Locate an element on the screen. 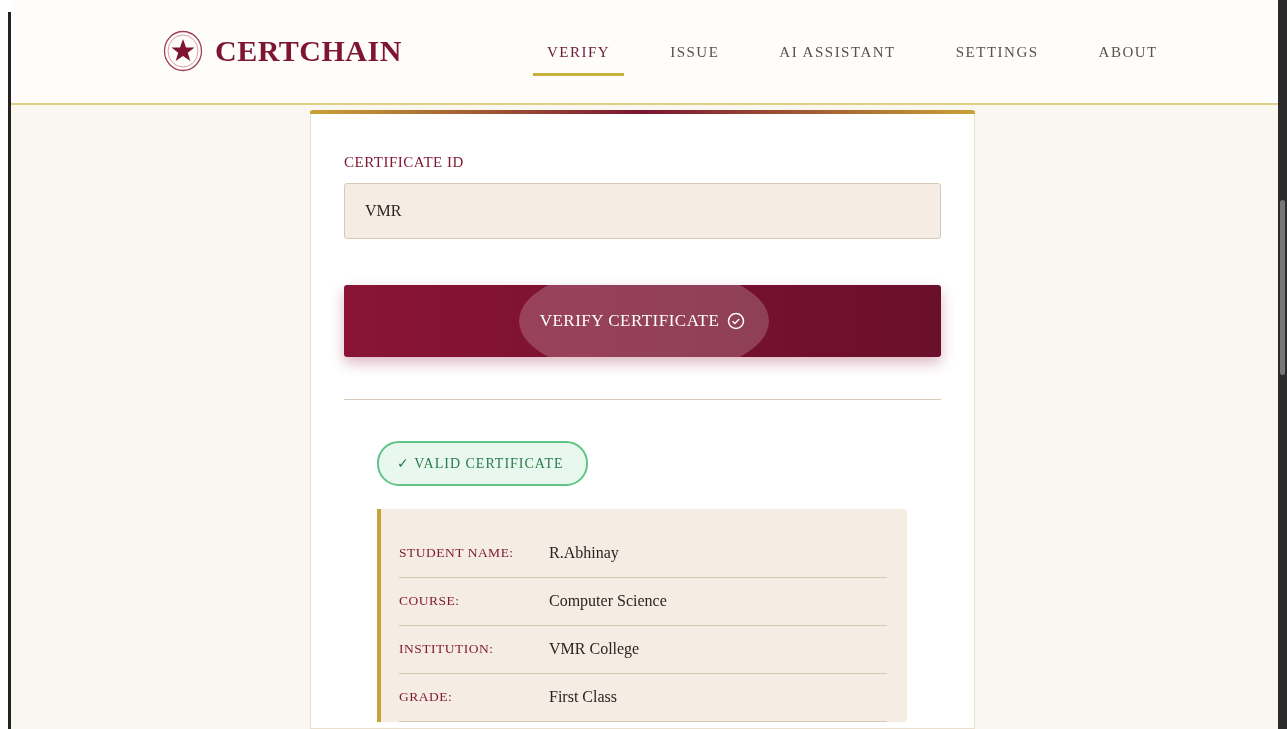 This screenshot has width=1287, height=729. field-label: CERTIFICATE ID is located at coordinates (404, 162).